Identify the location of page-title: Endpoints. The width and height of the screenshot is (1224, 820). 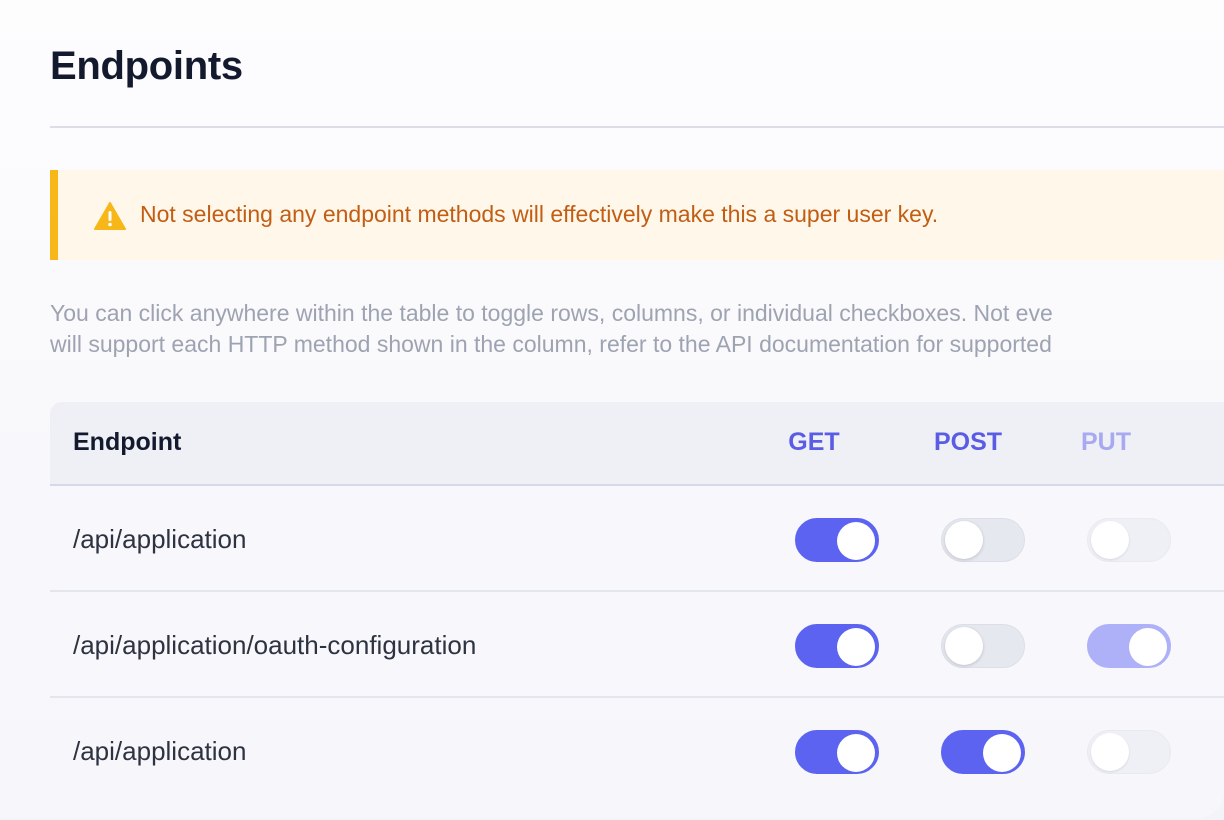
(146, 66).